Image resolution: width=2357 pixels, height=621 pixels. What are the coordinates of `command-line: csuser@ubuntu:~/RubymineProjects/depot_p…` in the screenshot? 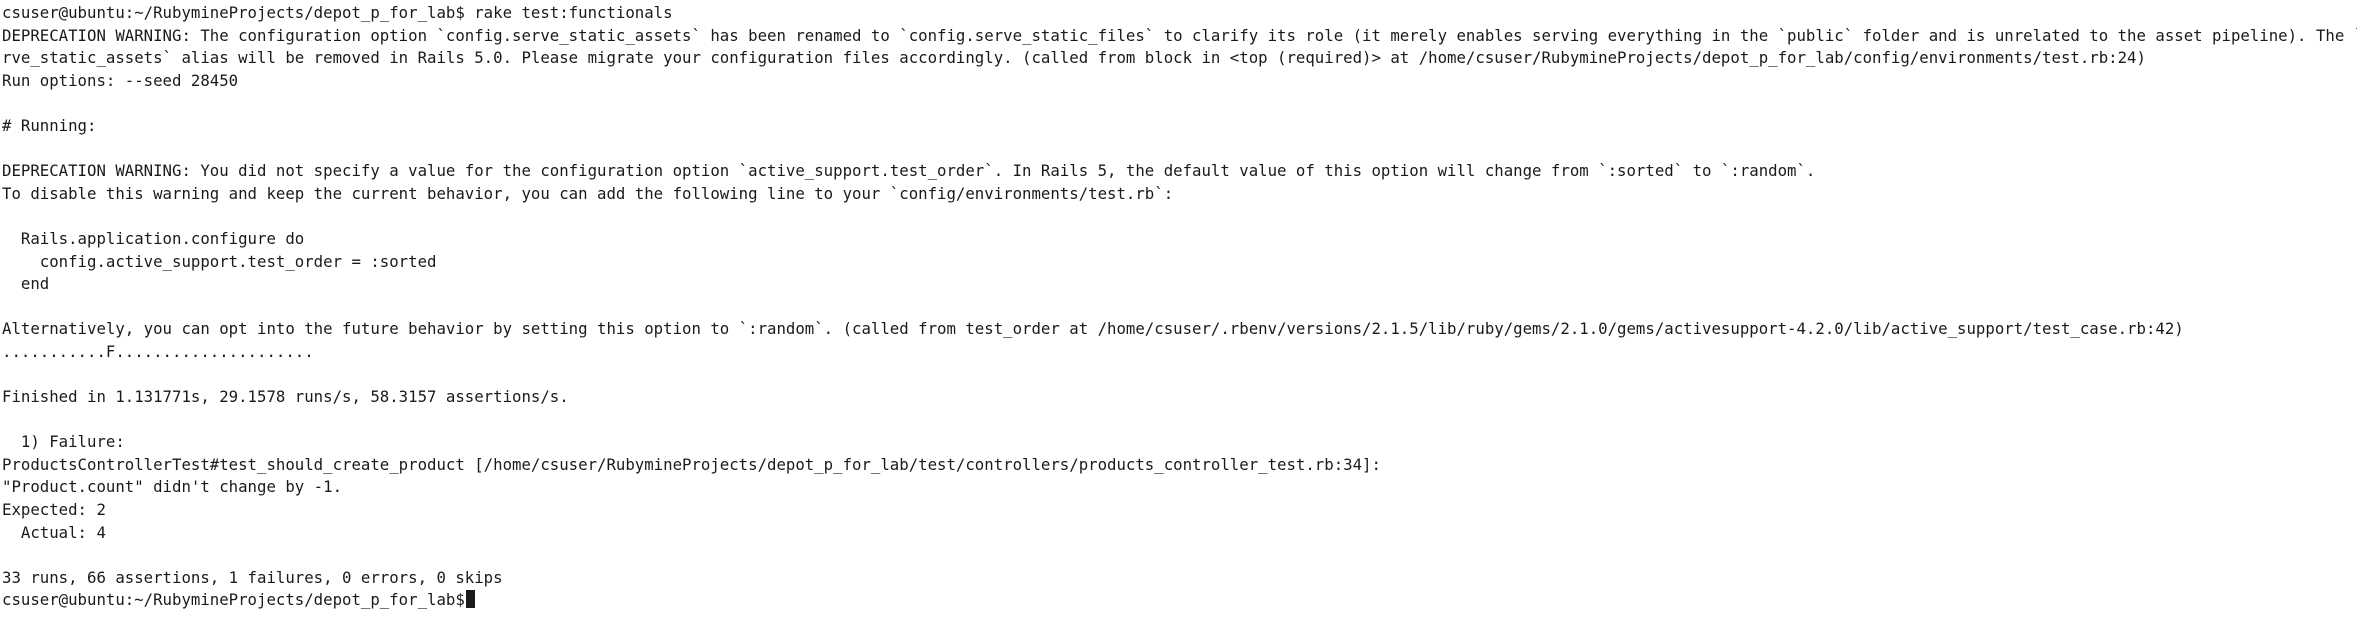 It's located at (337, 12).